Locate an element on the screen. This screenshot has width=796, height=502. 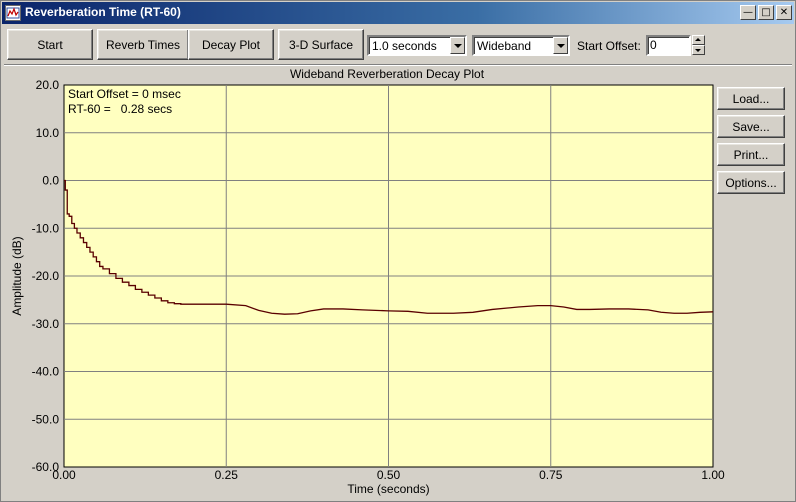
start-offset-annotation: Start Offset = 0 msec is located at coordinates (124, 94).